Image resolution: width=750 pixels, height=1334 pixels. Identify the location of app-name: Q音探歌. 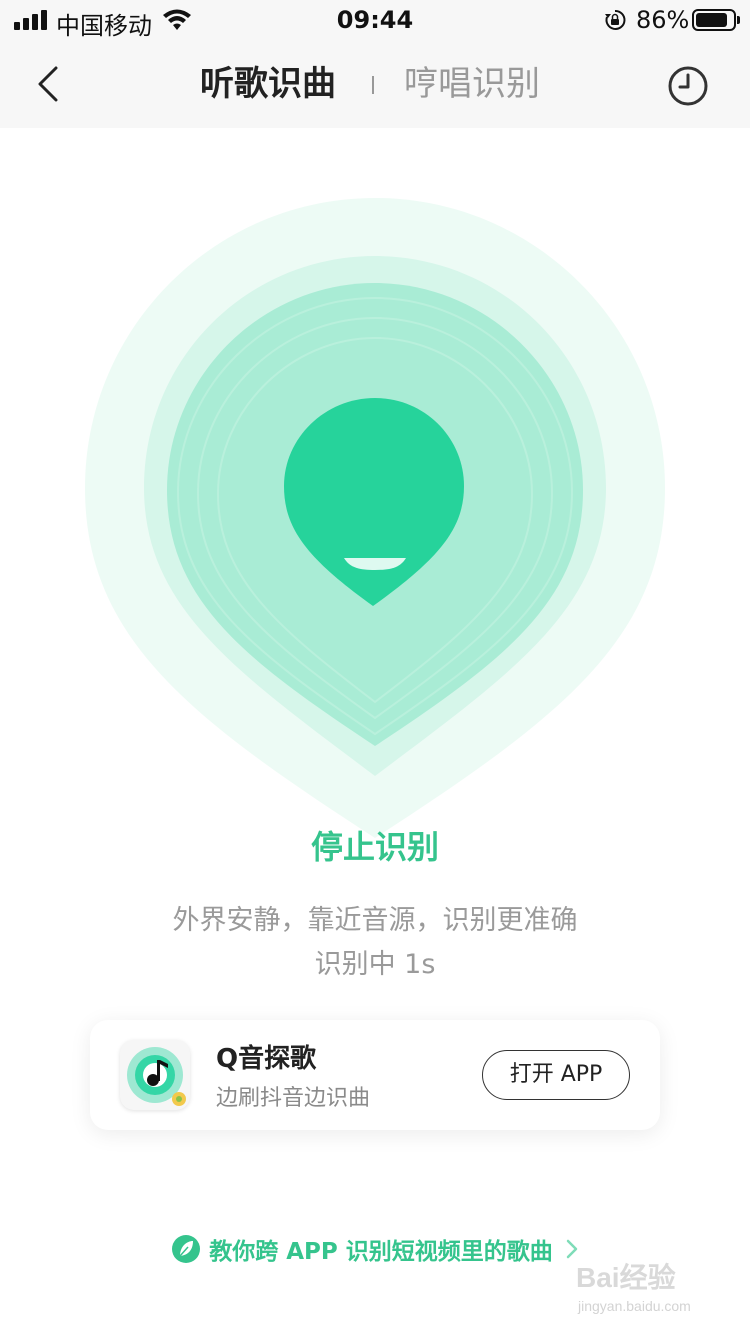
(266, 1059).